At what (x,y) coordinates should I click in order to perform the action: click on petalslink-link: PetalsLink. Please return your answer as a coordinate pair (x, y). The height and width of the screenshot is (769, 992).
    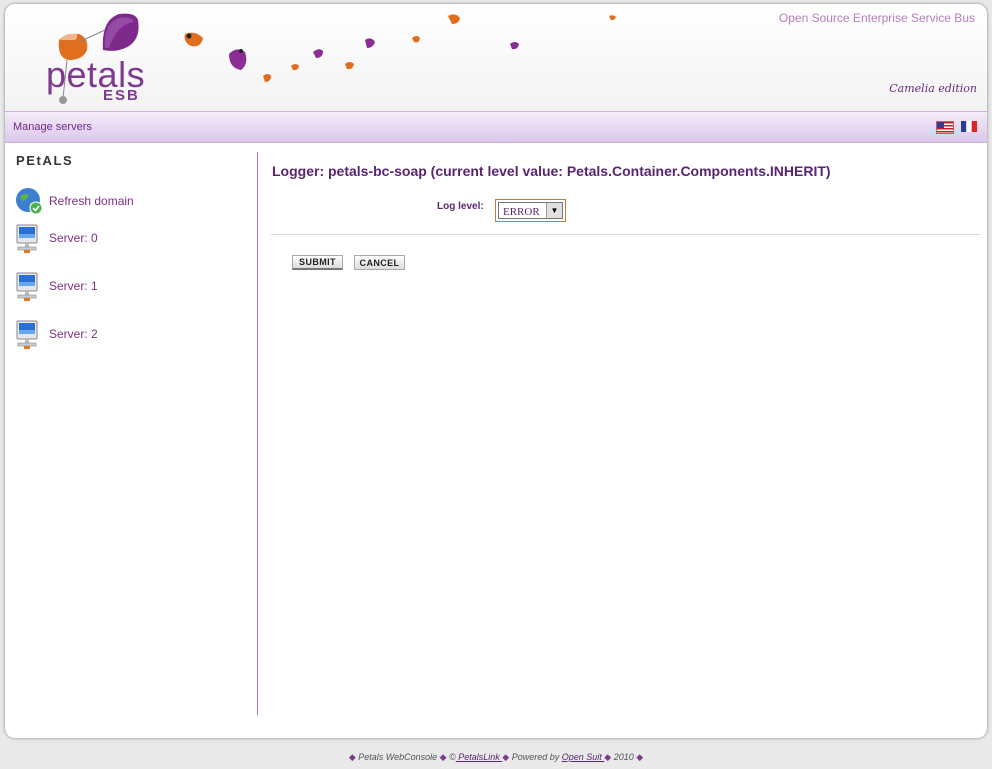
    Looking at the image, I should click on (479, 757).